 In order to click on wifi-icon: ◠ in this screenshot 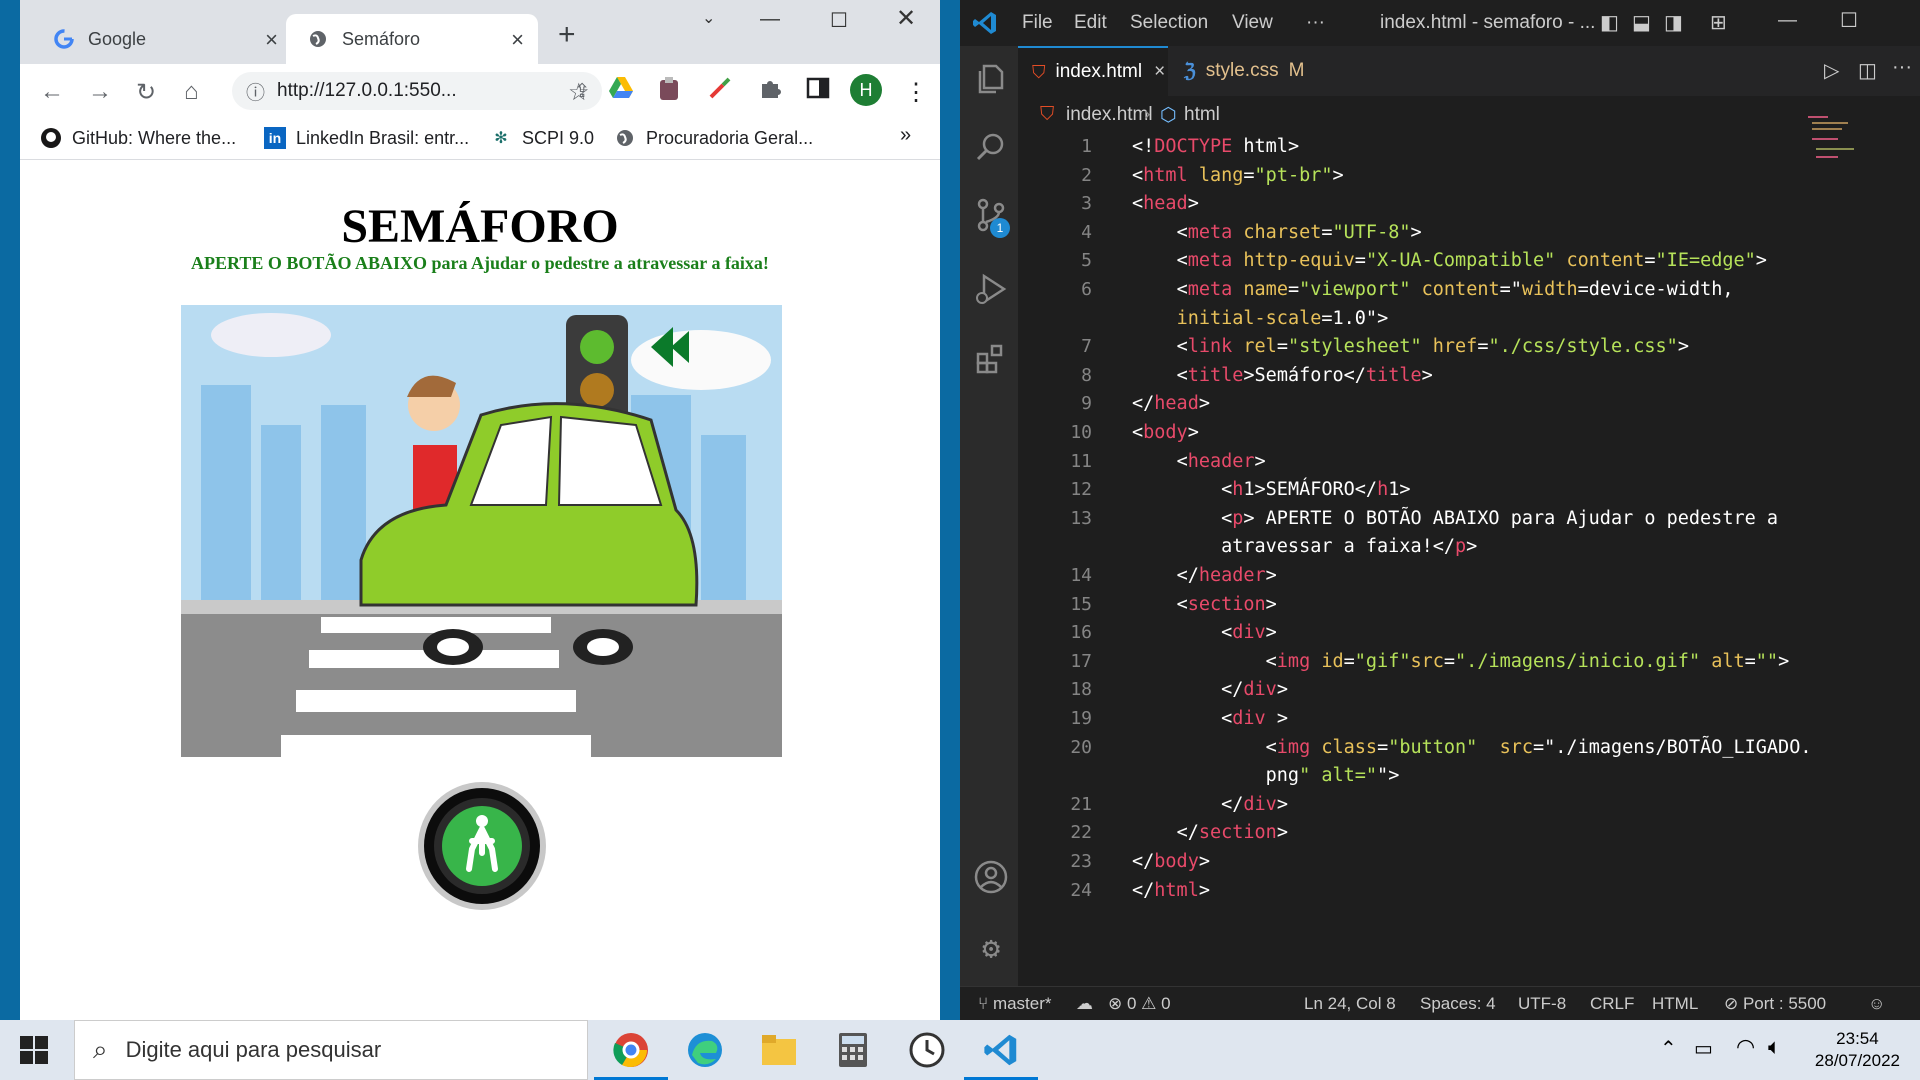, I will do `click(1745, 1047)`.